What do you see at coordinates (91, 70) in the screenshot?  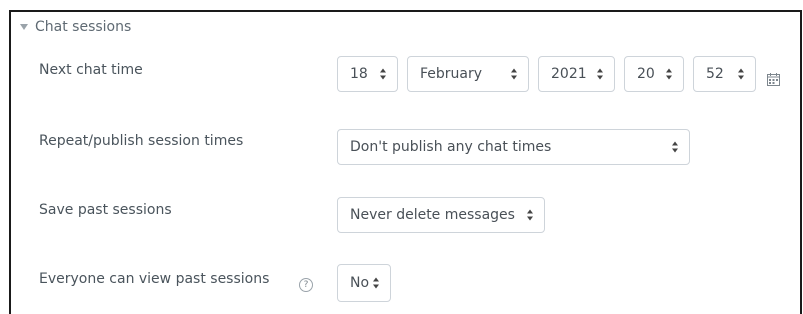 I see `next-chat-time-label: Next chat time` at bounding box center [91, 70].